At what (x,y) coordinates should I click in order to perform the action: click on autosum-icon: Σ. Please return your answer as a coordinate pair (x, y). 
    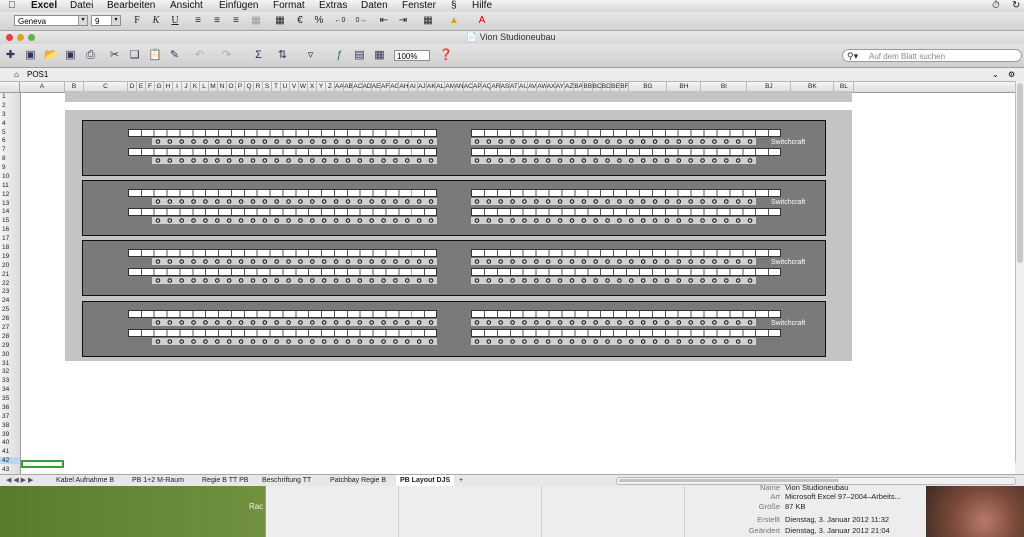
    Looking at the image, I should click on (258, 55).